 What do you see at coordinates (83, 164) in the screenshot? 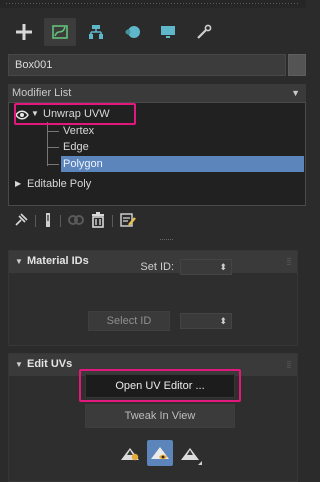
I see `subobject-label: Polygon` at bounding box center [83, 164].